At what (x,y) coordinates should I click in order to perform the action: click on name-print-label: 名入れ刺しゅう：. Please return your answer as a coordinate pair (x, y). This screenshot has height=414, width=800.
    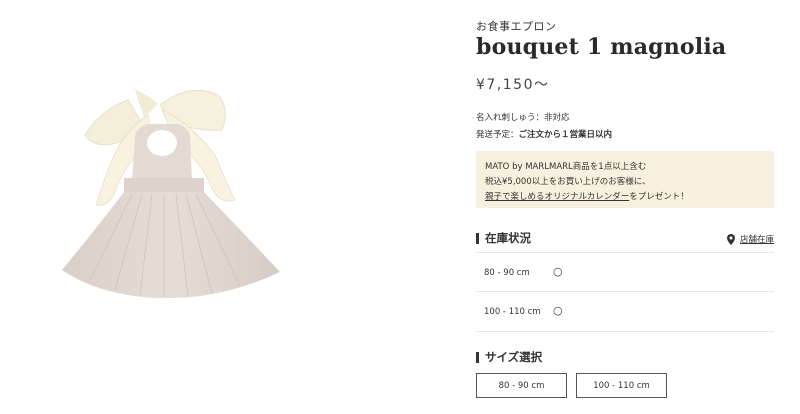
    Looking at the image, I should click on (510, 118).